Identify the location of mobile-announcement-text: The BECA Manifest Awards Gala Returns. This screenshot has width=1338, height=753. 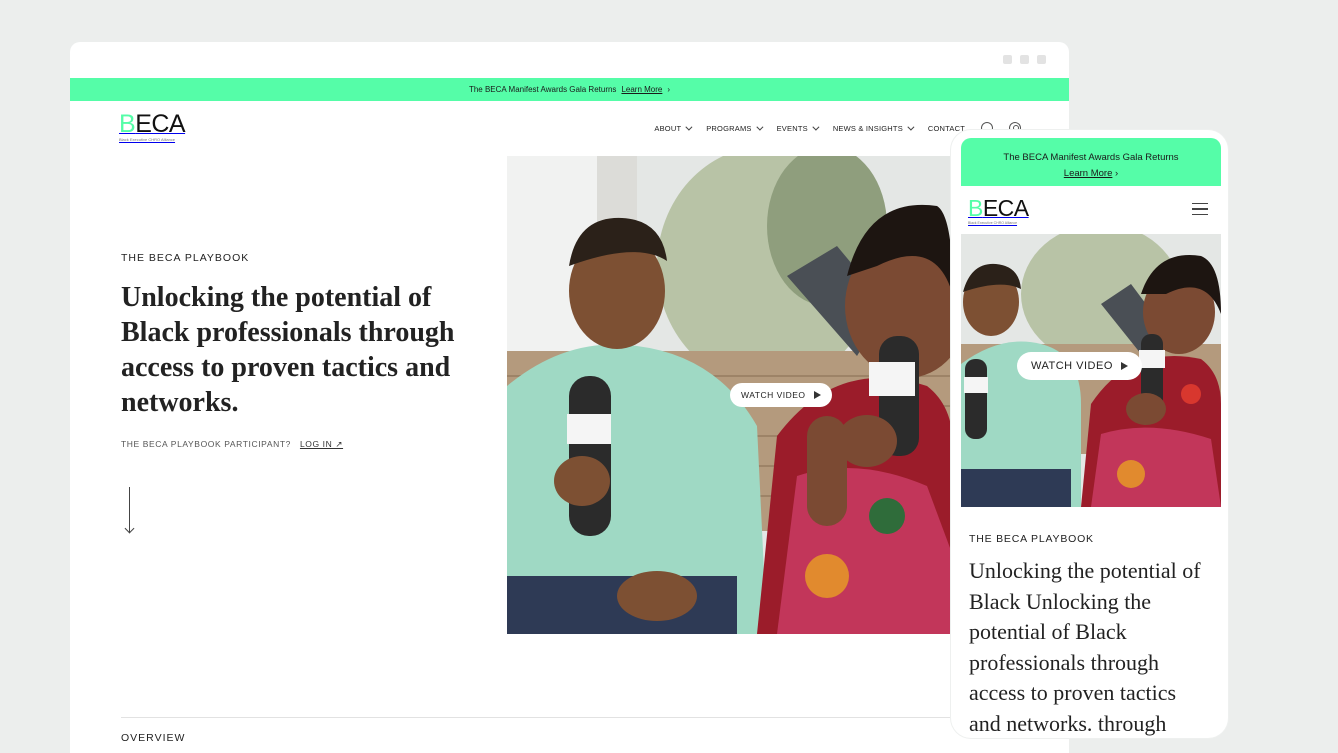
(1091, 157).